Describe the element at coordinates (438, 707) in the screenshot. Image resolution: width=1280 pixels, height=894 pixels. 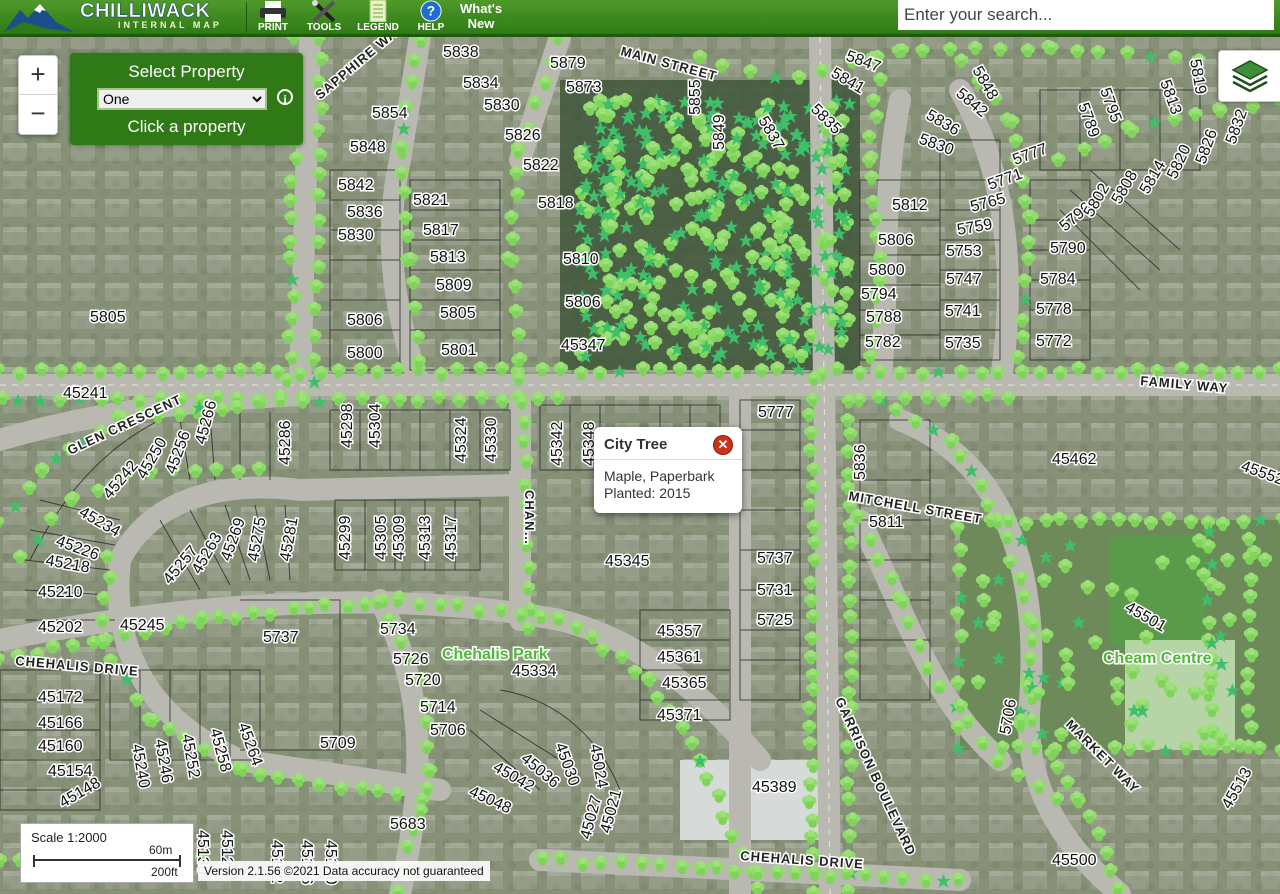
I see `parcel-label: 5714` at that location.